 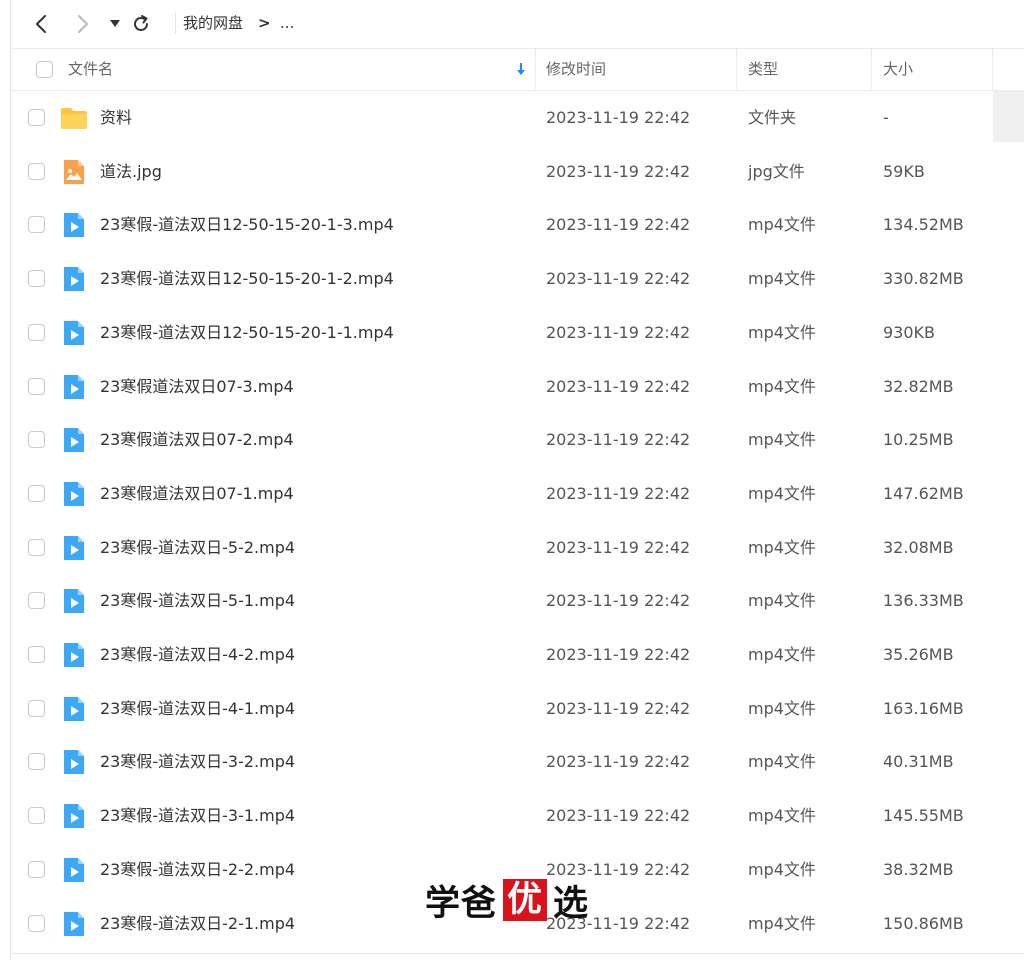 What do you see at coordinates (923, 225) in the screenshot?
I see `file-size: 134.52MB` at bounding box center [923, 225].